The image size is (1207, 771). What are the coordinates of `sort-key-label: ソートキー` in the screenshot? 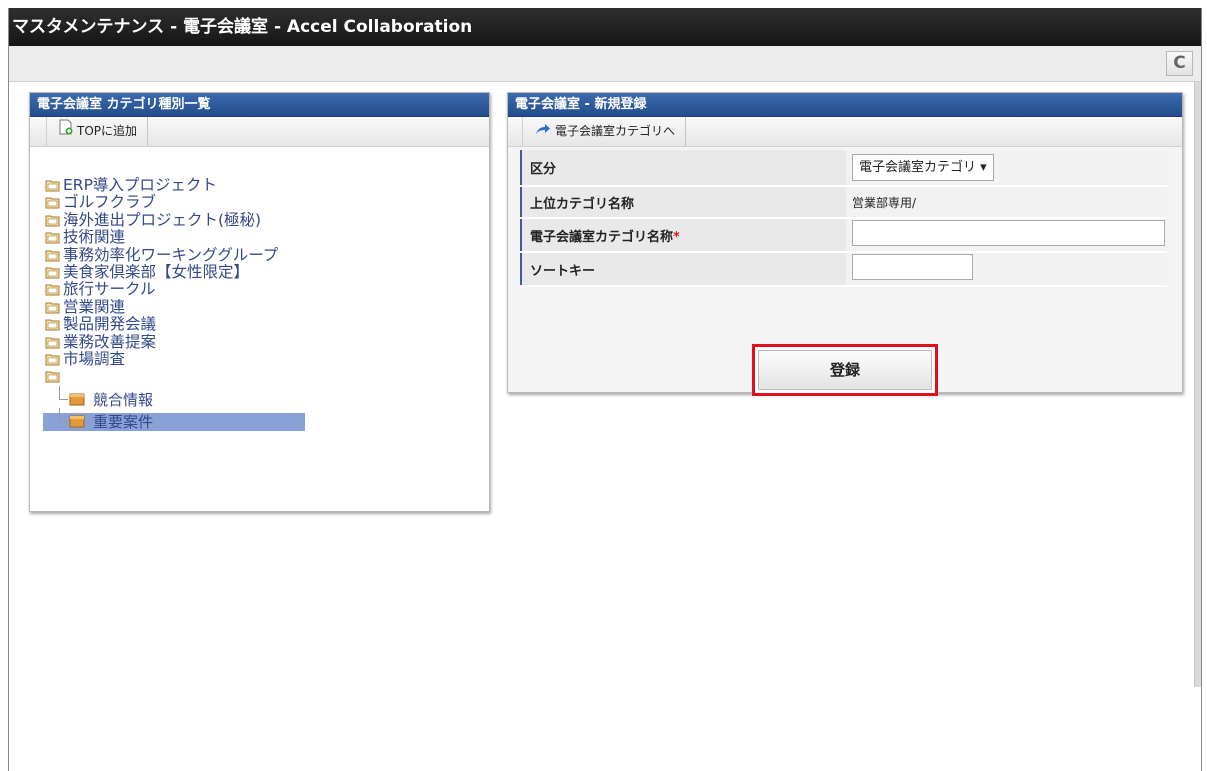 It's located at (683, 269).